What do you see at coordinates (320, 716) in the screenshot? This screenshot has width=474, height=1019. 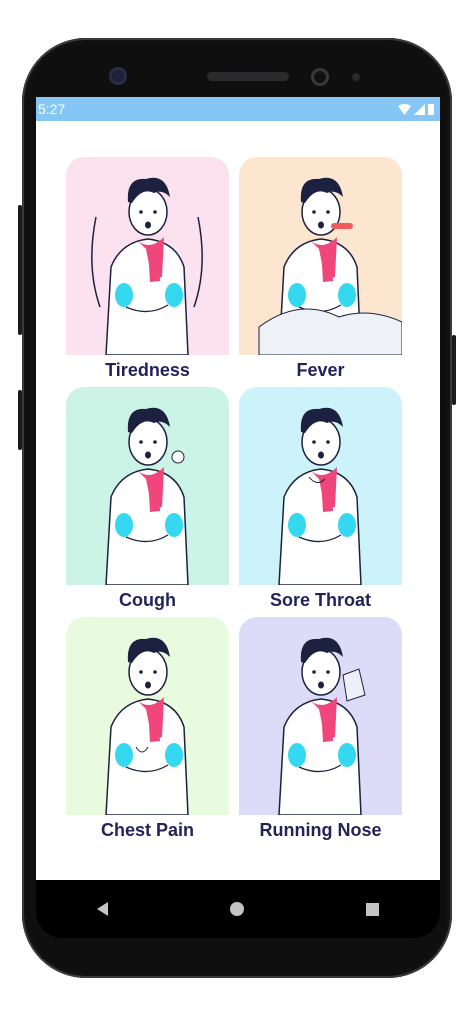 I see `running-nose-illustration` at bounding box center [320, 716].